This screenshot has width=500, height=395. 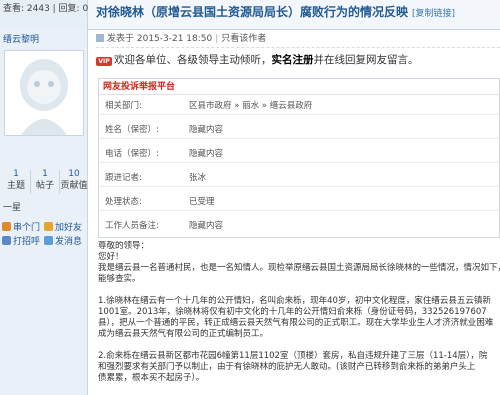 I want to click on stat-topics-num: 1, so click(x=16, y=174).